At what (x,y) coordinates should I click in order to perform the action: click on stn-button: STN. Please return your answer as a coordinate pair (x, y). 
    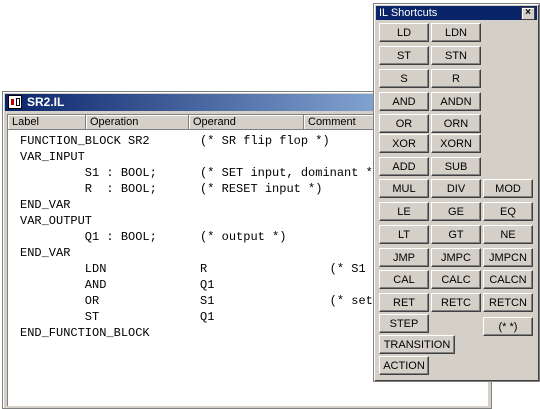
    Looking at the image, I should click on (456, 55).